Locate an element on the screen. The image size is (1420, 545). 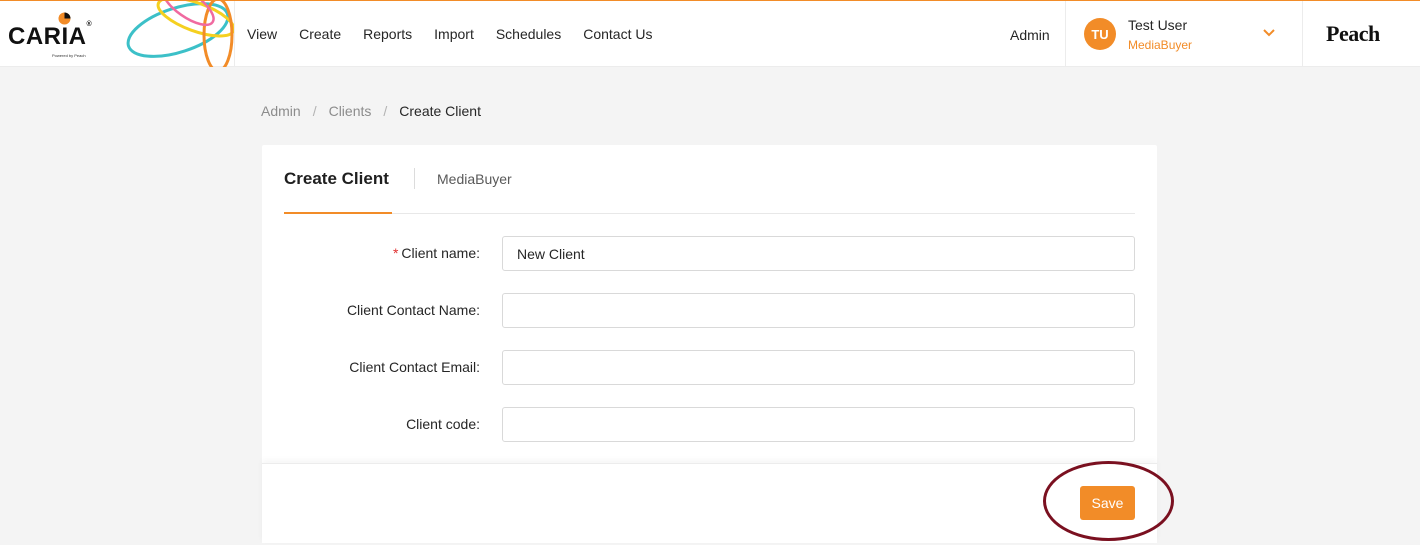
nav-schedules: Schedules is located at coordinates (528, 34).